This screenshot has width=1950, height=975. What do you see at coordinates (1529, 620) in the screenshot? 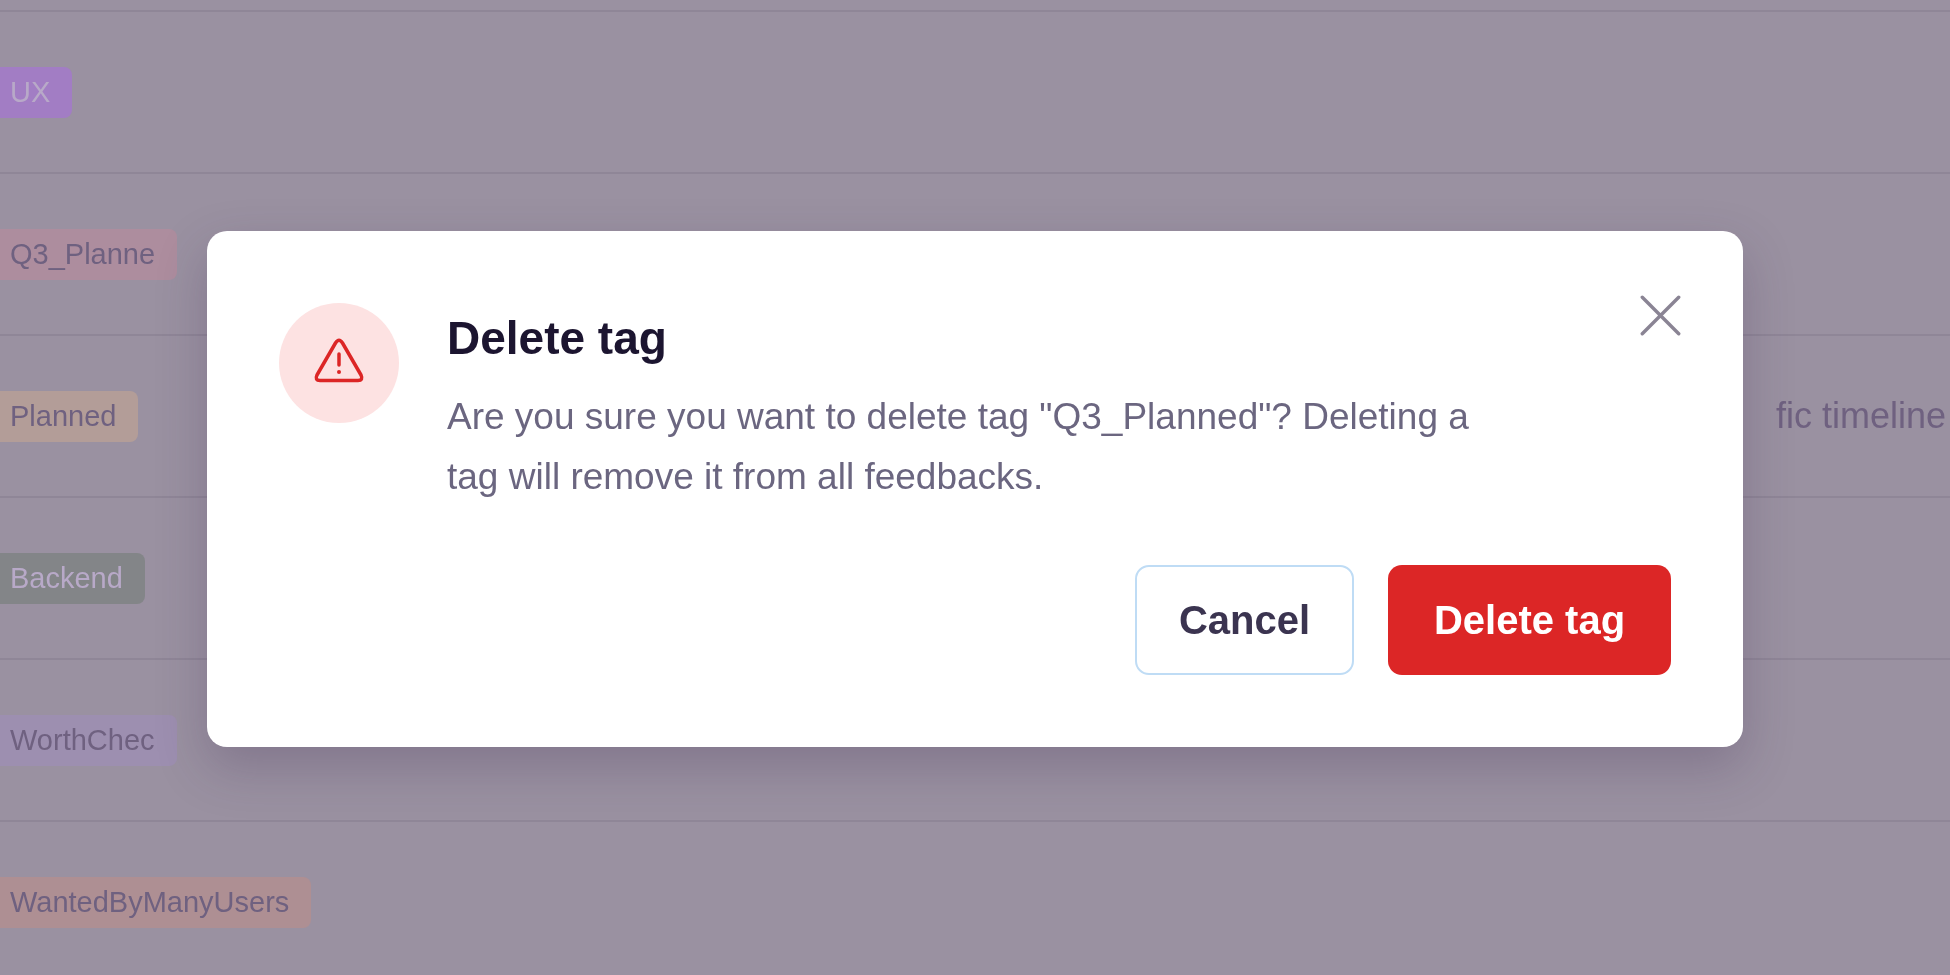
I see `delete-button: Delete tag` at bounding box center [1529, 620].